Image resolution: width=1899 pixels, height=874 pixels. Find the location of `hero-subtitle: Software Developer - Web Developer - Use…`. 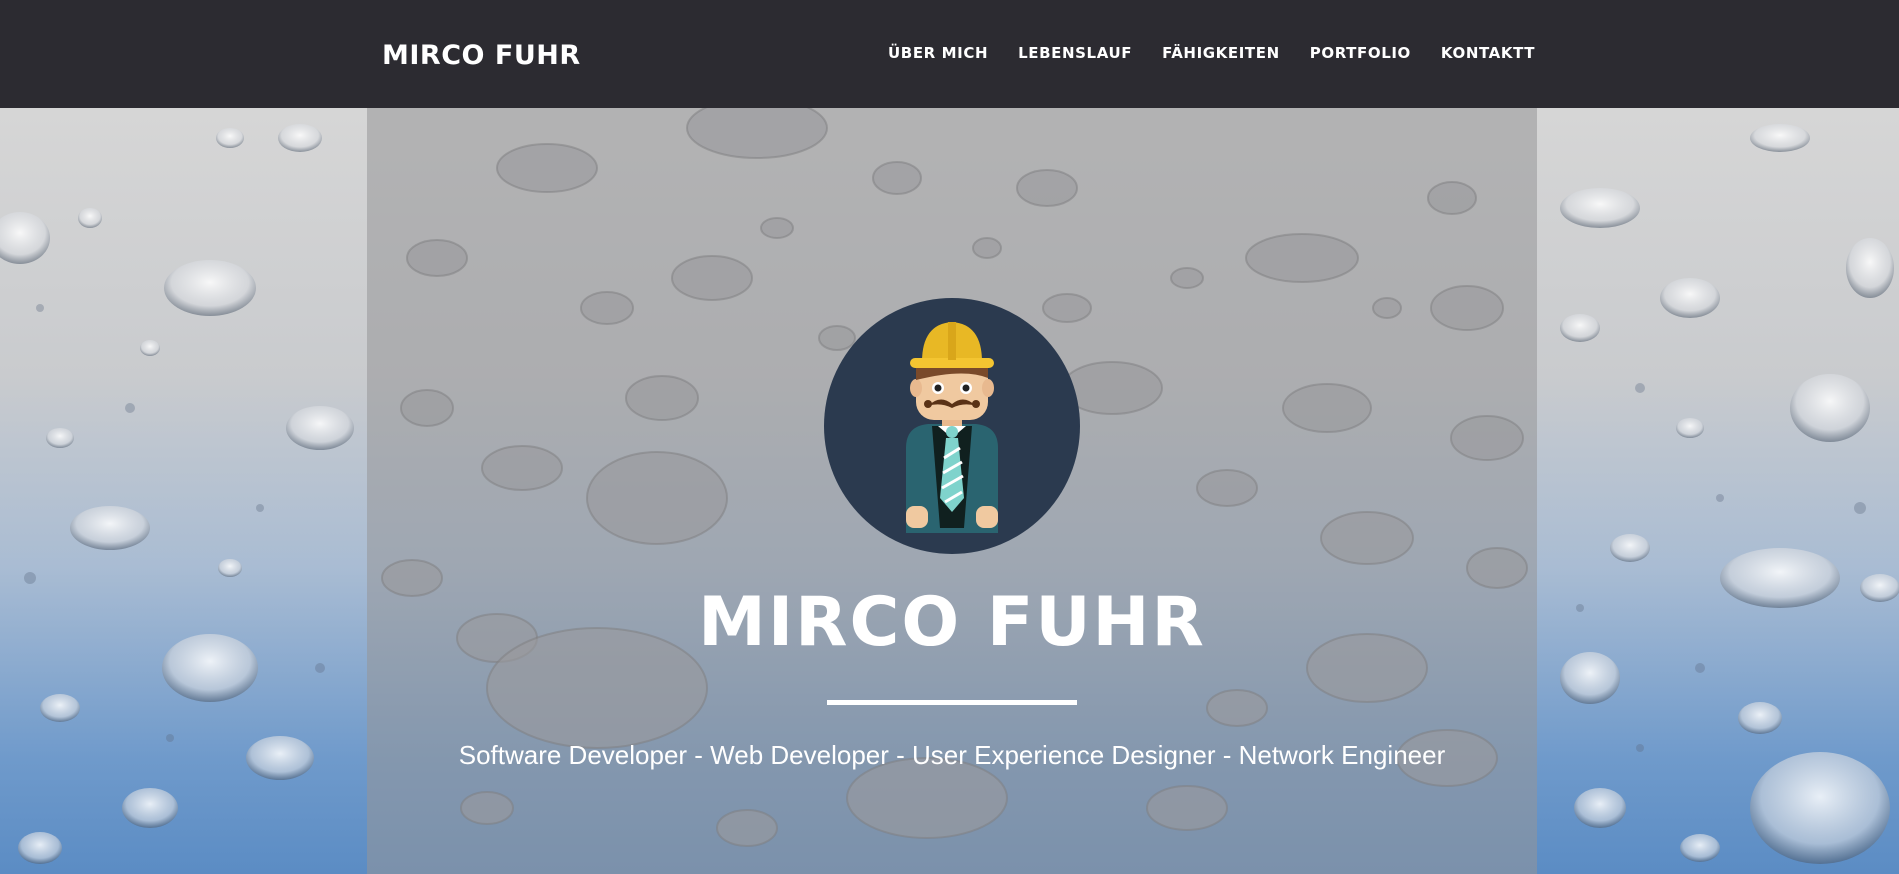

hero-subtitle: Software Developer - Web Developer - Use… is located at coordinates (952, 755).